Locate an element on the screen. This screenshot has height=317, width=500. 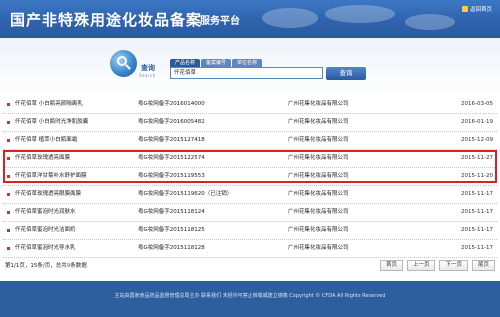
last-page-button: 尾页 is located at coordinates (483, 265).